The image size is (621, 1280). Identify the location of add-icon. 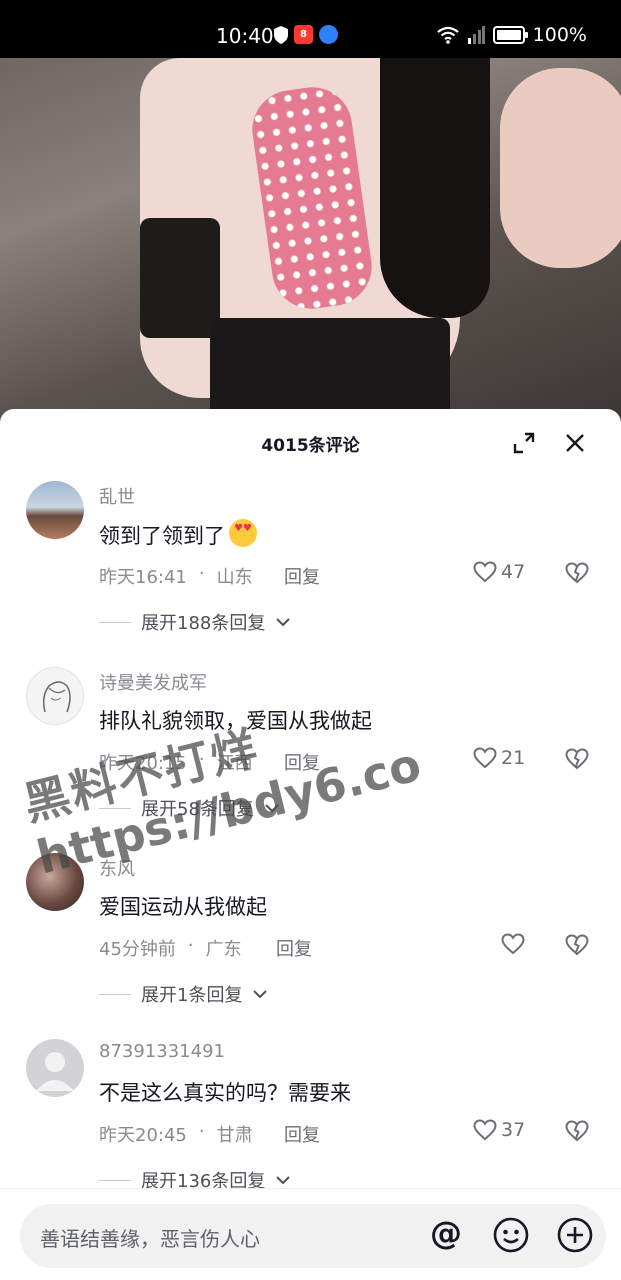
(575, 1235).